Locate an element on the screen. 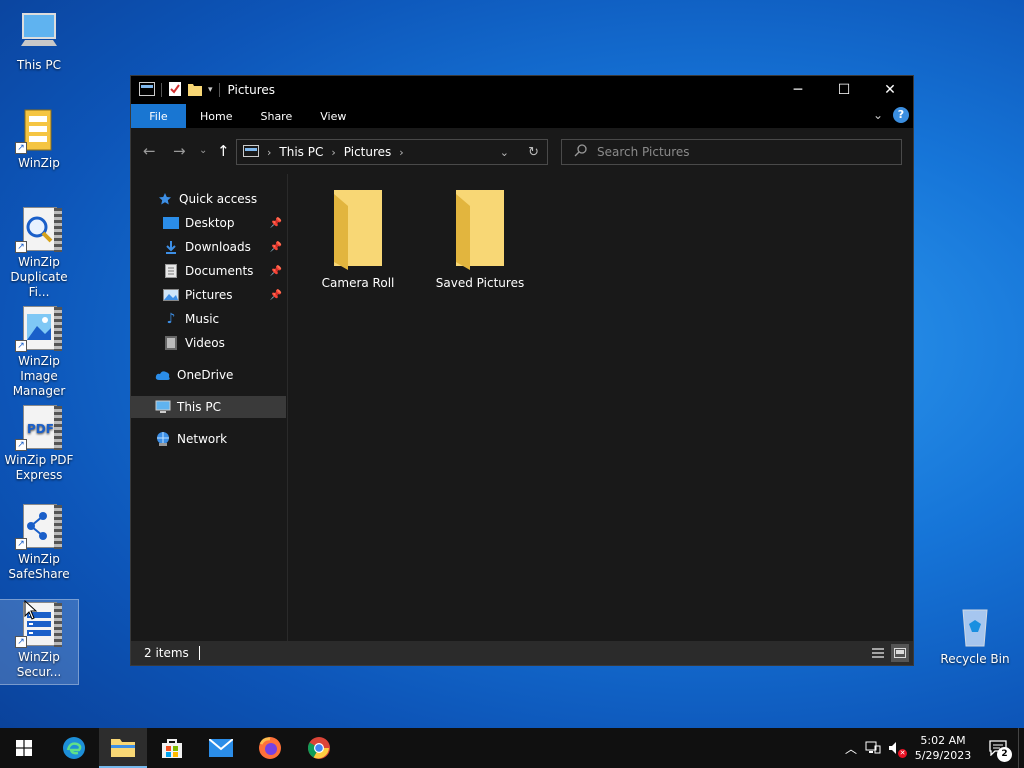 This screenshot has width=1024, height=768. desktop-icon-winzip-pdf-express: PDF ↗ WinZip PDF Express is located at coordinates (39, 443).